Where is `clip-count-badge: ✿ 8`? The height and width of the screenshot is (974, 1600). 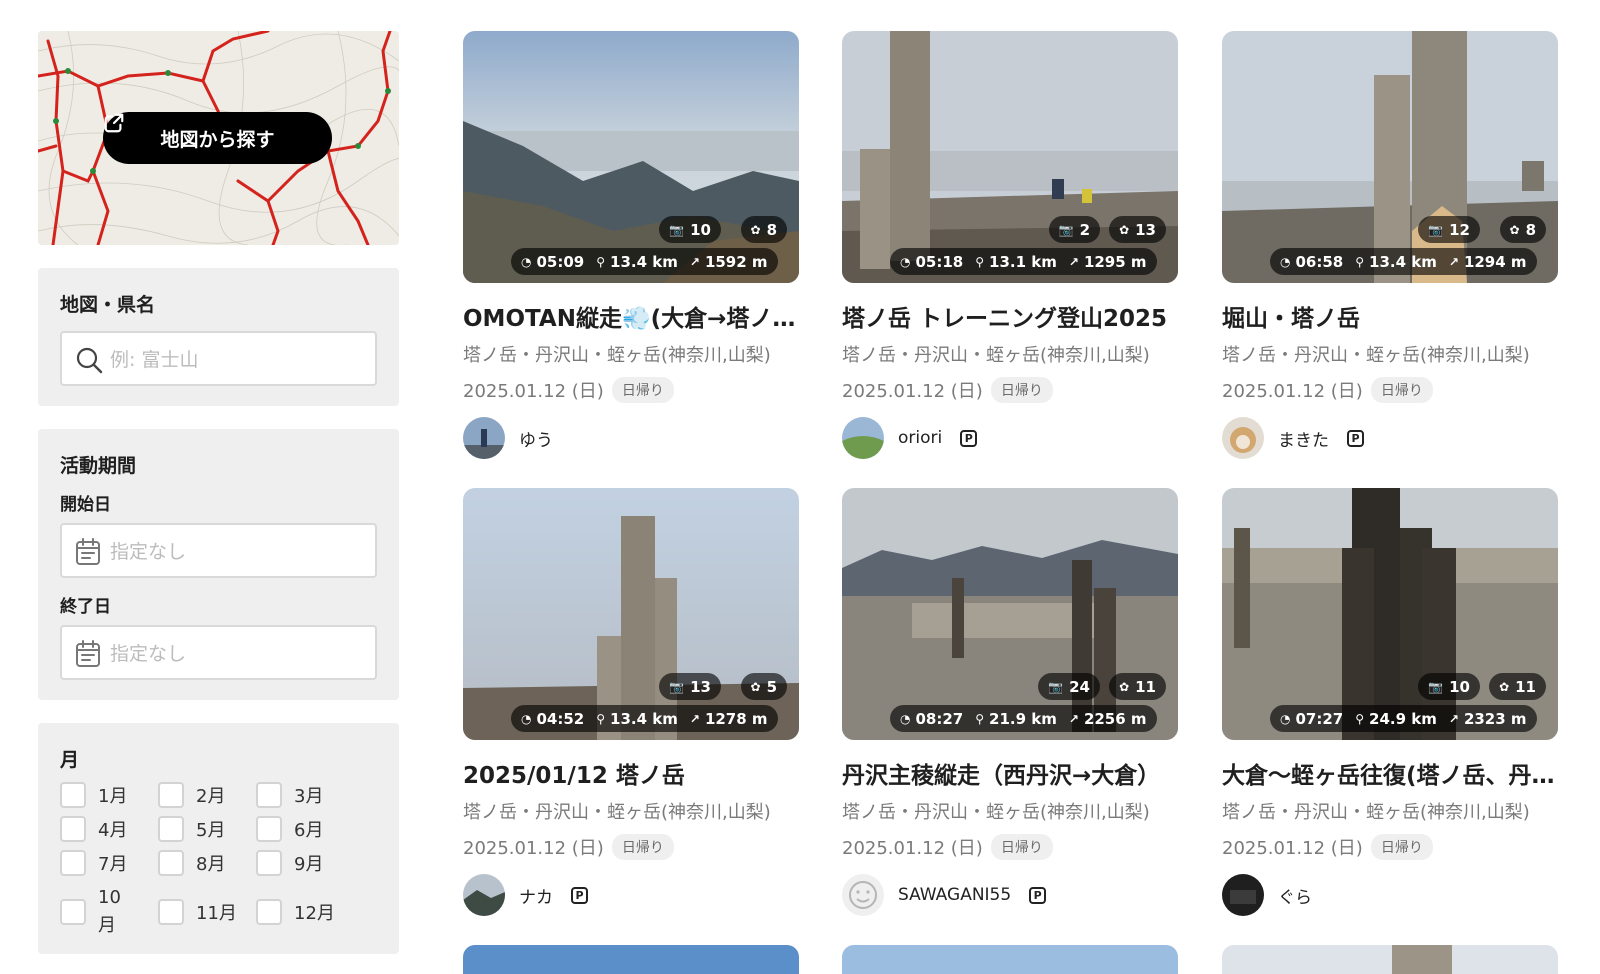 clip-count-badge: ✿ 8 is located at coordinates (763, 229).